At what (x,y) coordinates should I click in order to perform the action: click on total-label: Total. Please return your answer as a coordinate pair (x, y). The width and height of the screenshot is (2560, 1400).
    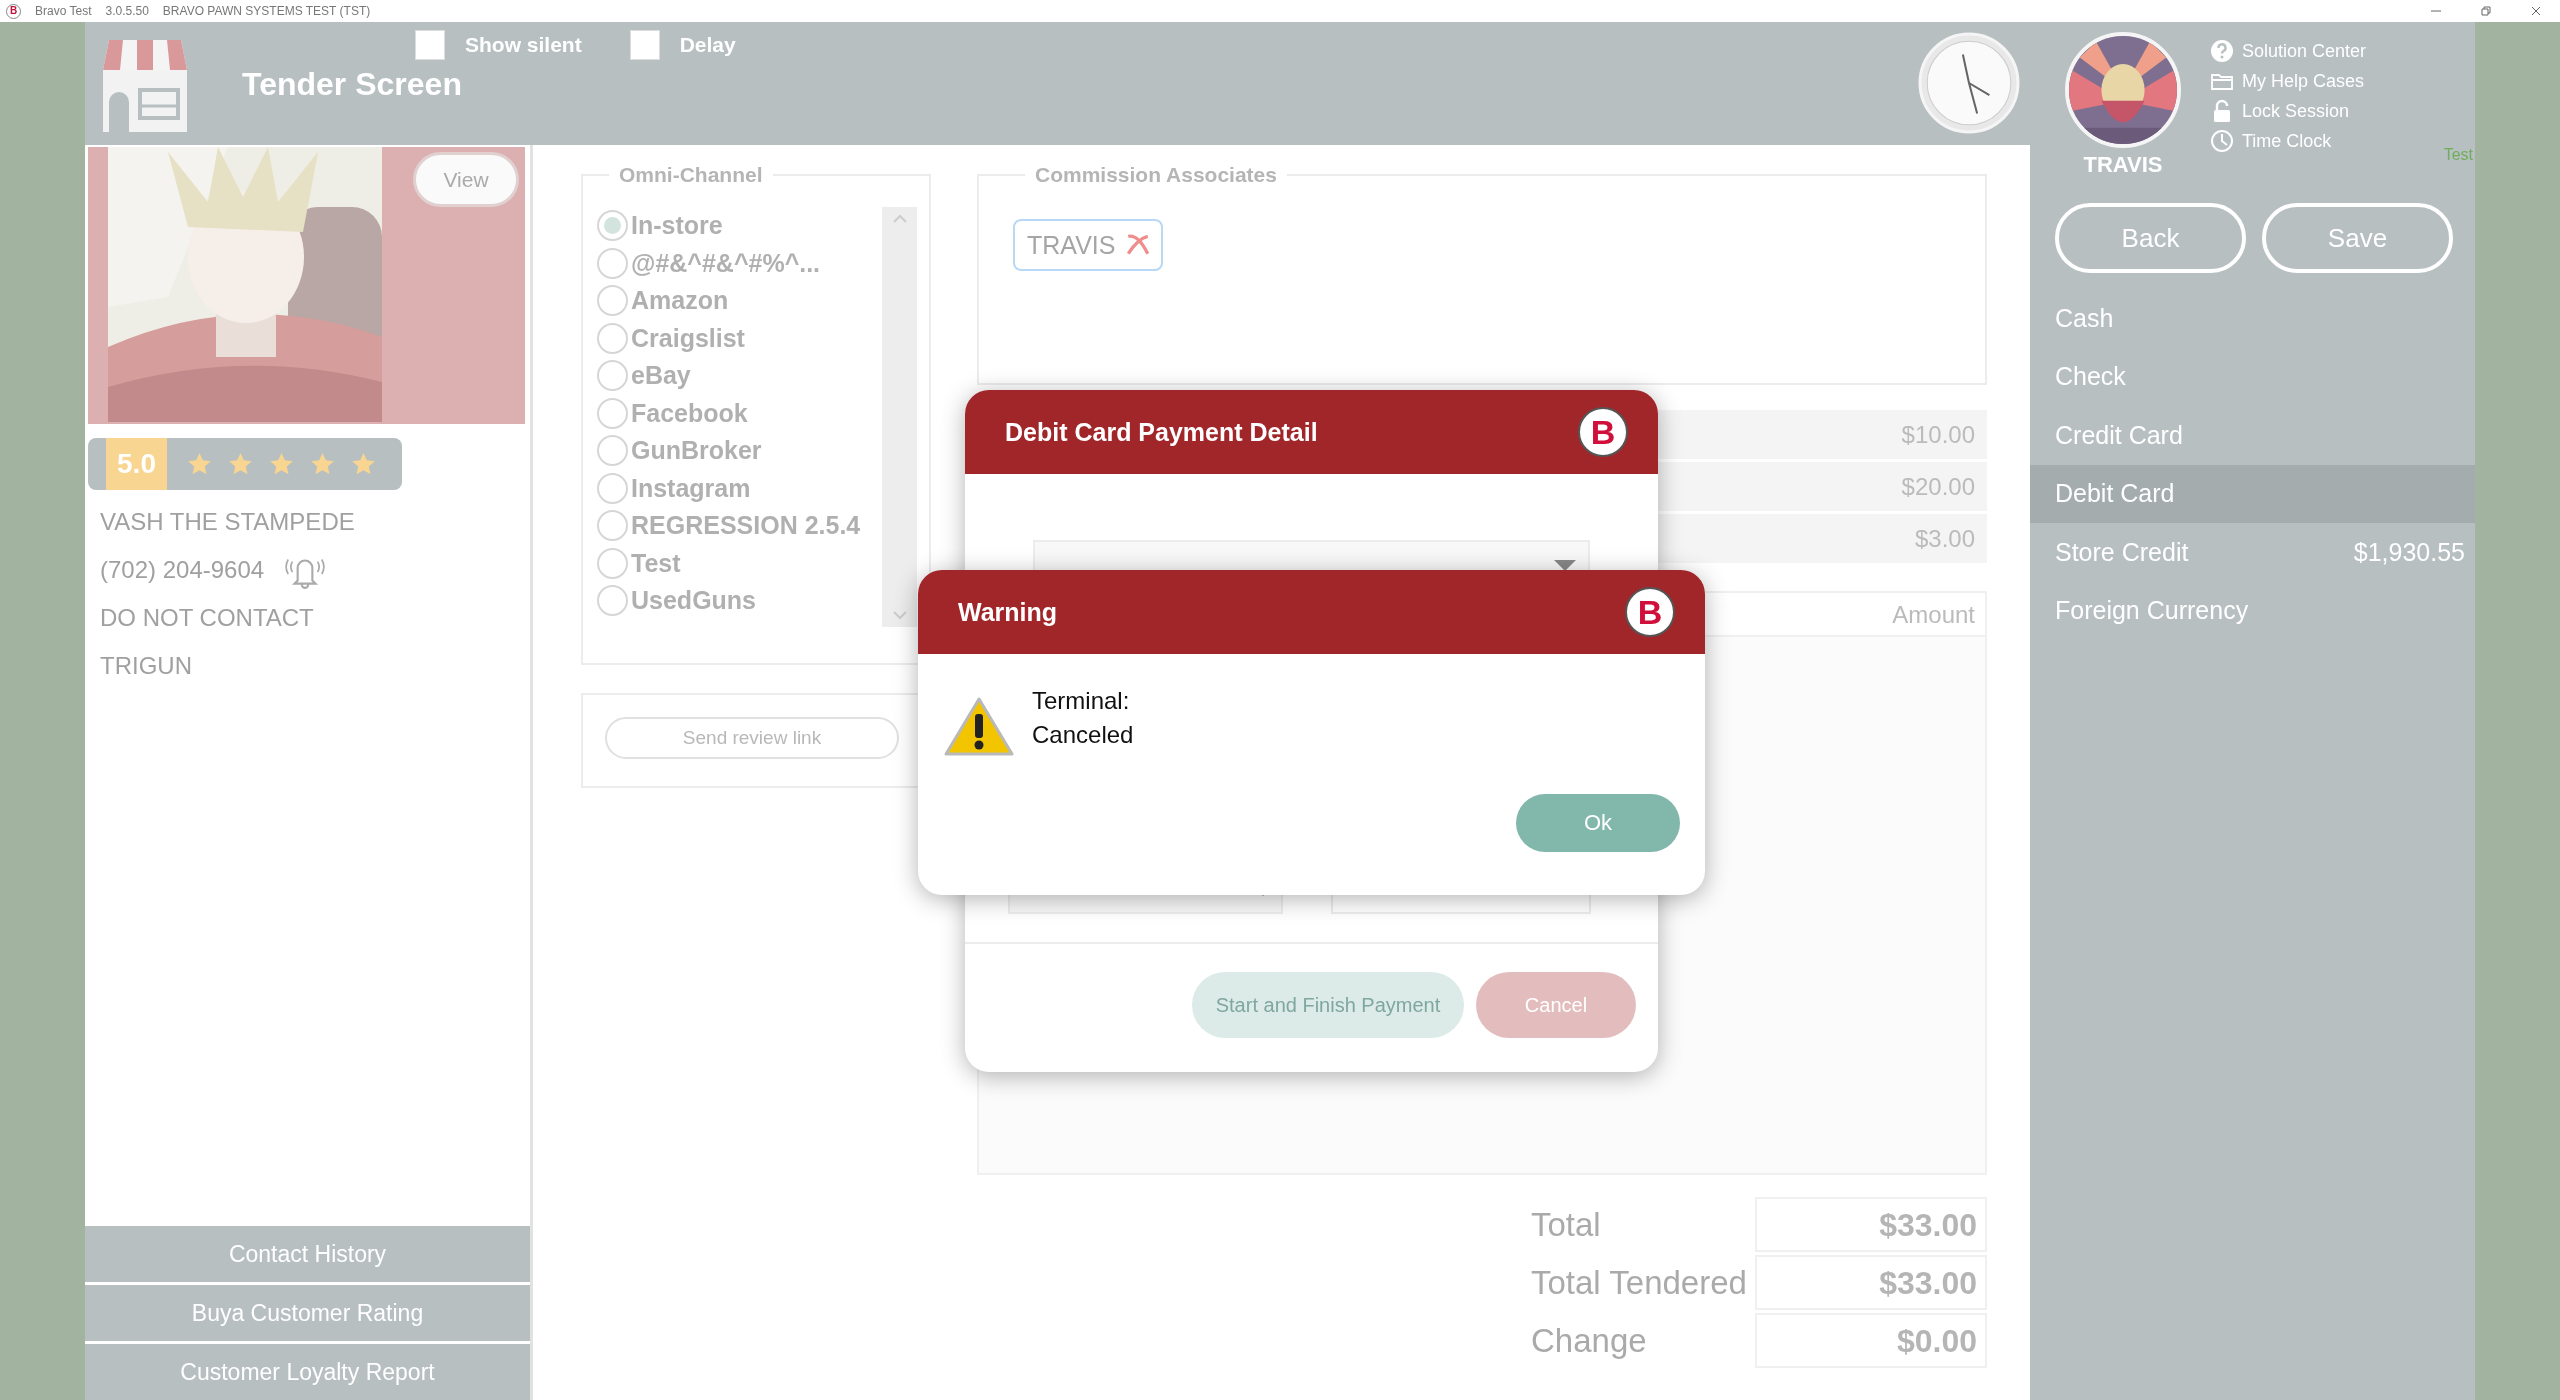
    Looking at the image, I should click on (1566, 1224).